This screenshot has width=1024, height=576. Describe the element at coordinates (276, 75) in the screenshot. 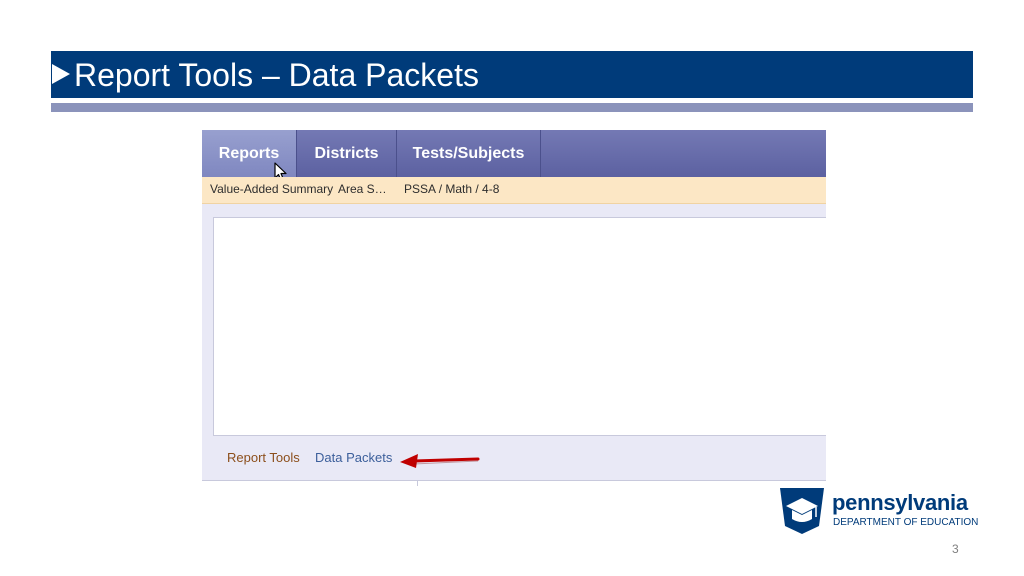

I see `slide-title: Report Tools – Data Packets` at that location.